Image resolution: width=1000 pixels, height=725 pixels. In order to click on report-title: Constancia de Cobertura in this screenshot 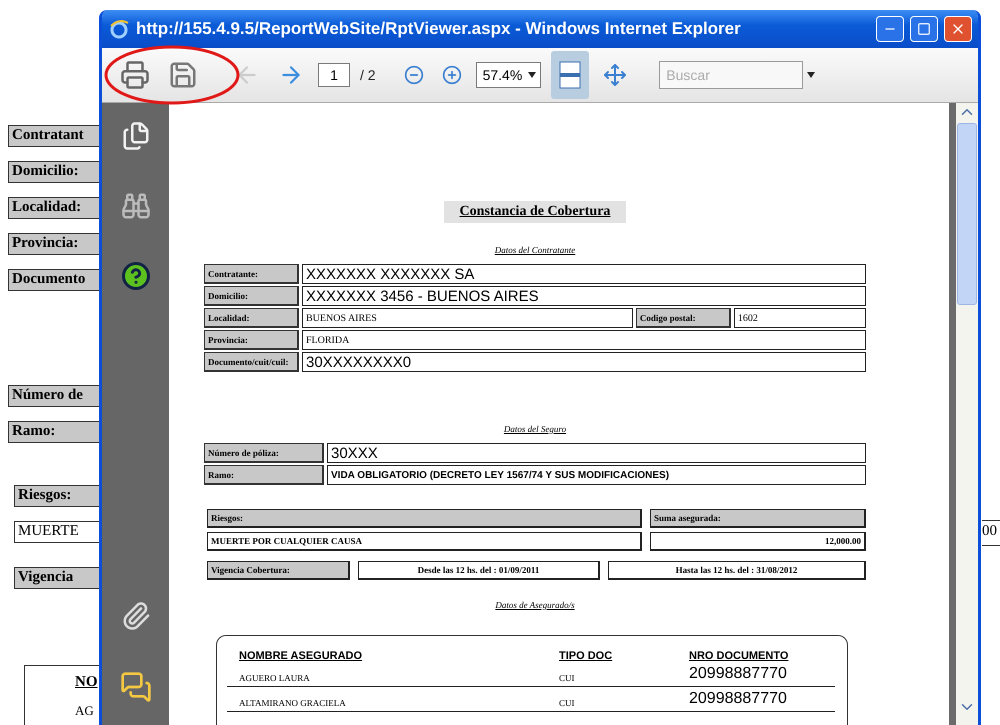, I will do `click(535, 212)`.